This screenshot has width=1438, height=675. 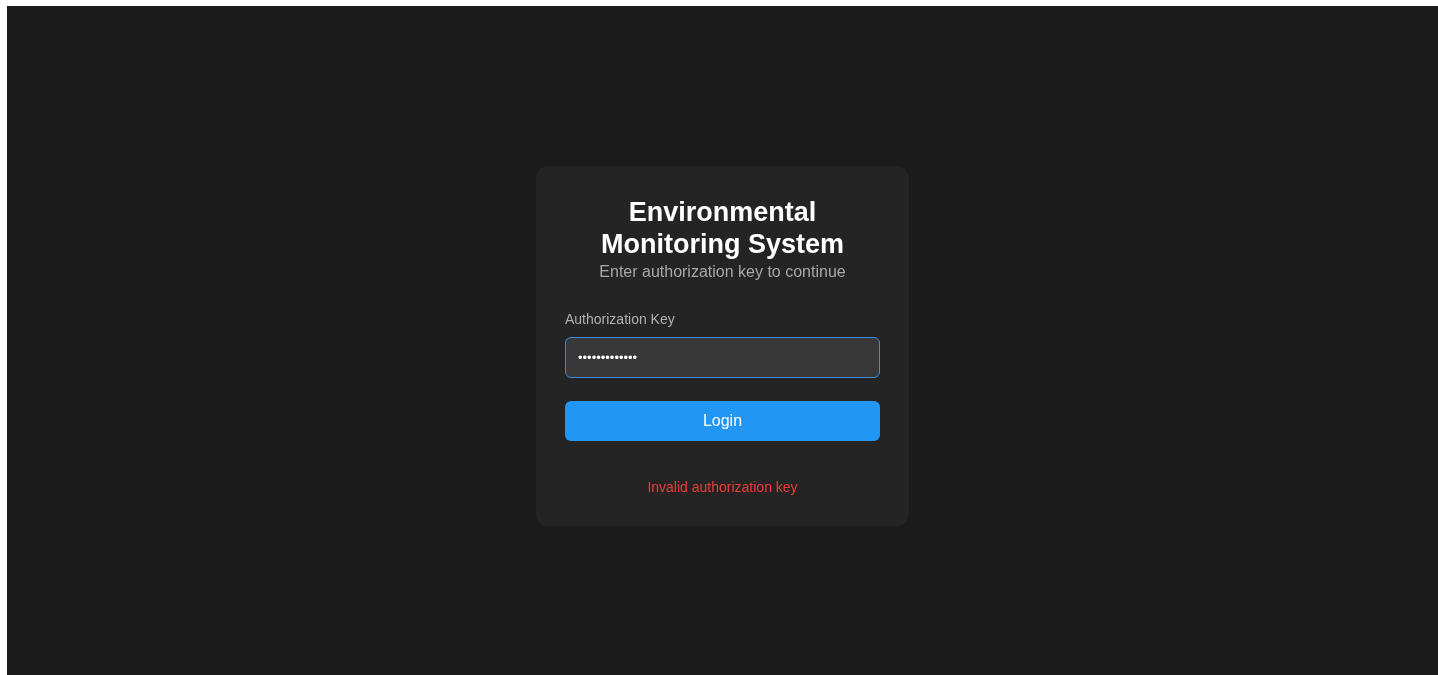 What do you see at coordinates (722, 357) in the screenshot?
I see `authorization-key-field: •••••••••••••` at bounding box center [722, 357].